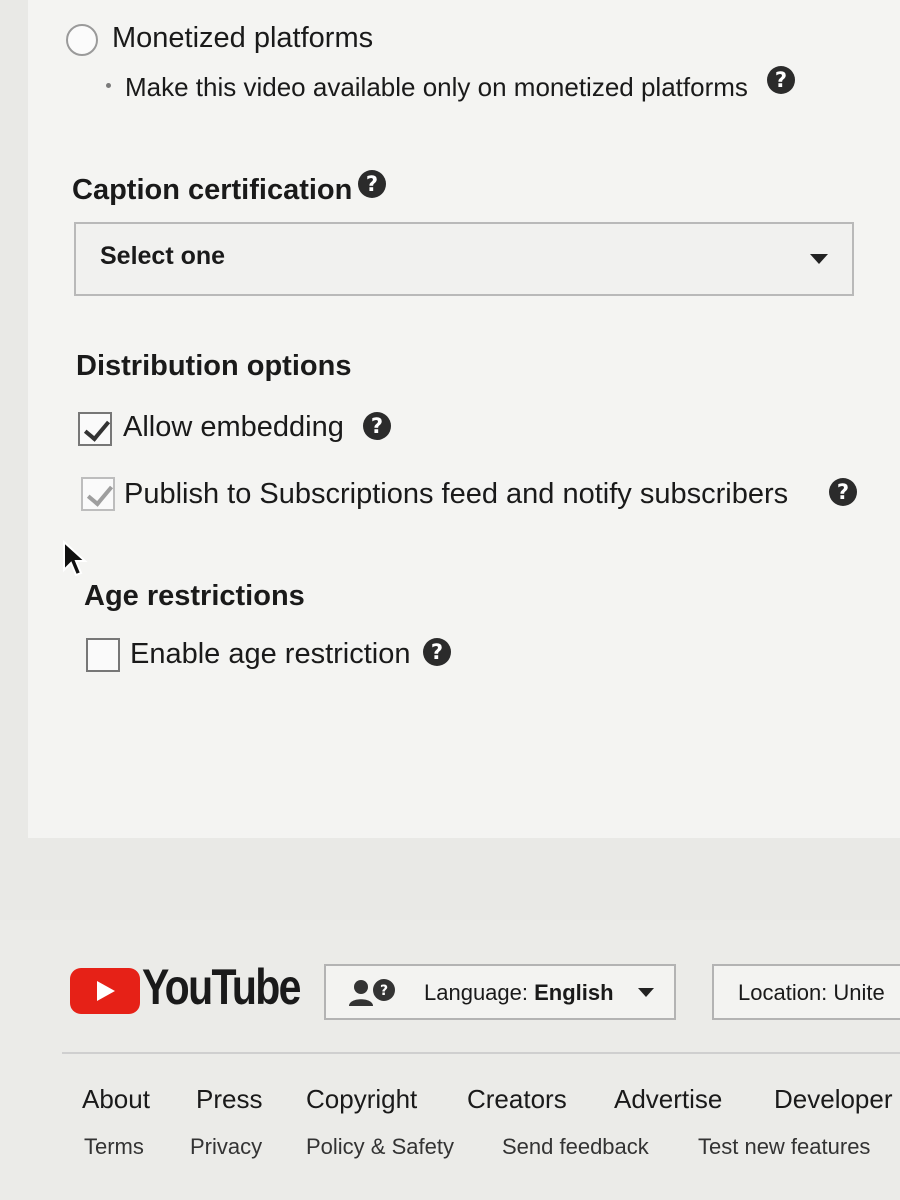  Describe the element at coordinates (105, 991) in the screenshot. I see `youtube-logo-icon` at that location.